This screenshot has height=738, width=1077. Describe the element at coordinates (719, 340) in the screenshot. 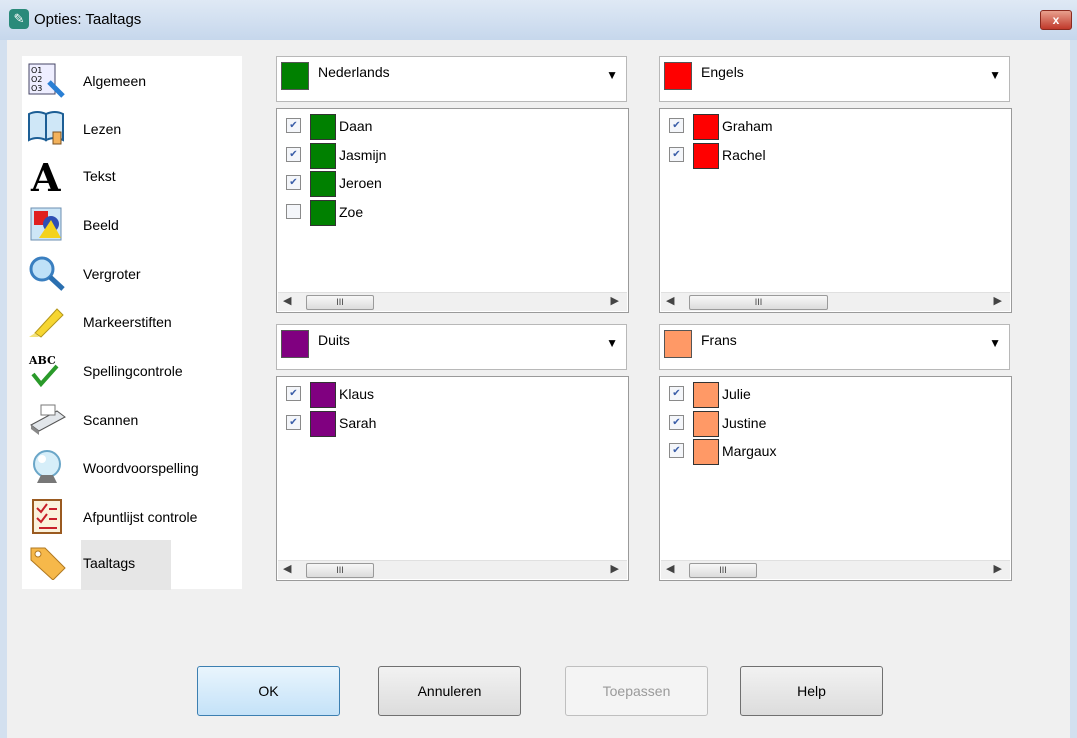

I see `language-name: Frans` at that location.